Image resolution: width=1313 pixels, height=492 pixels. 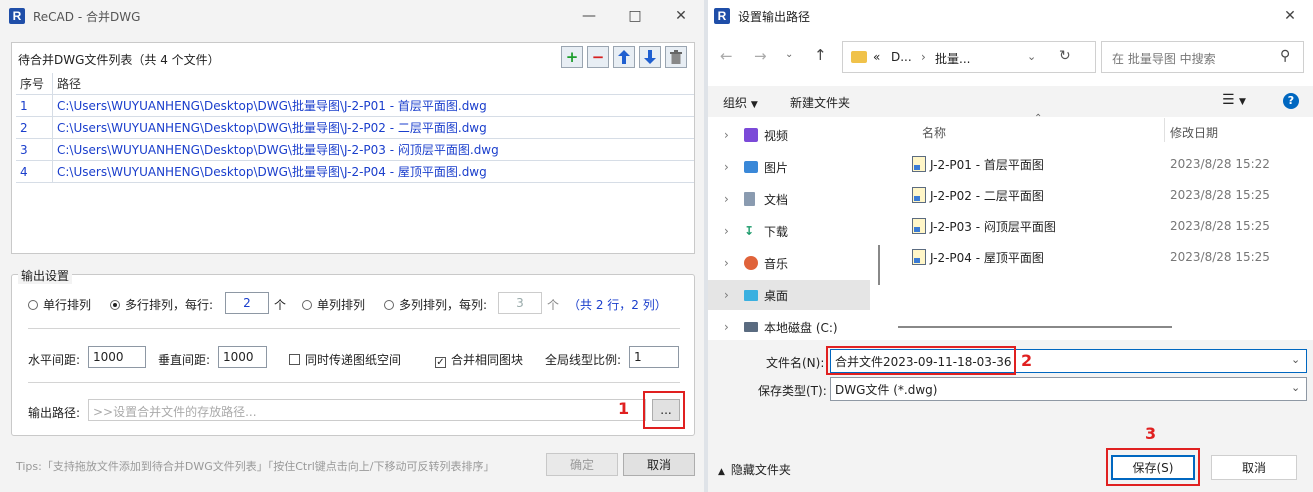 I want to click on h-gap-label: 水平间距:, so click(x=54, y=360).